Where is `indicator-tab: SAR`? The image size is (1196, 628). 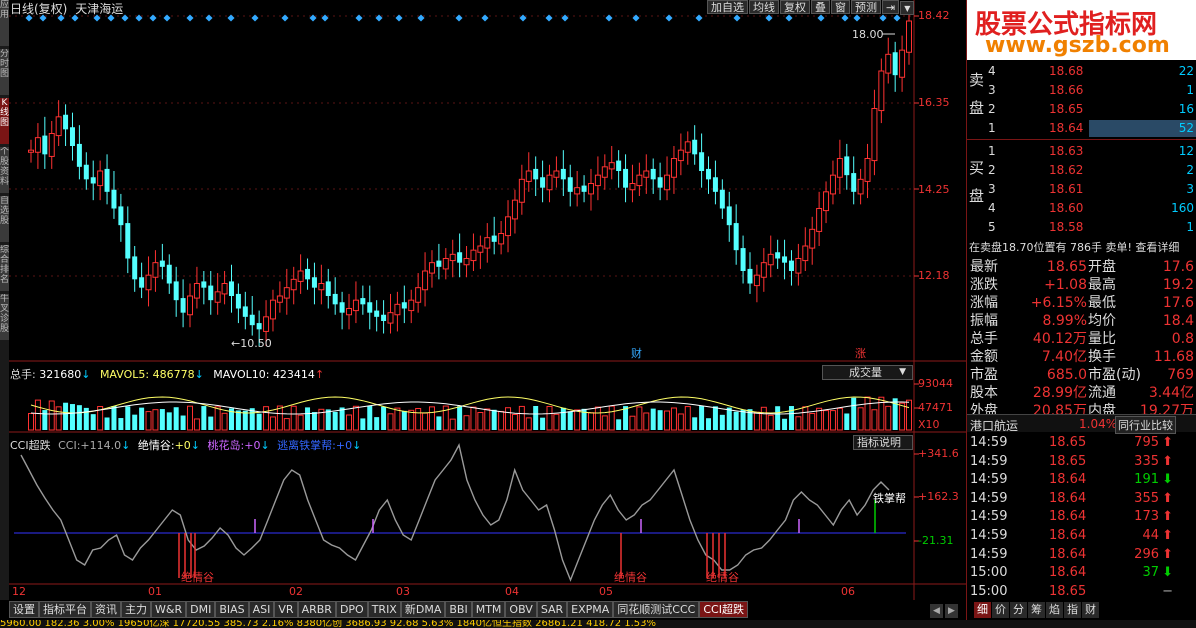
indicator-tab: SAR is located at coordinates (552, 609).